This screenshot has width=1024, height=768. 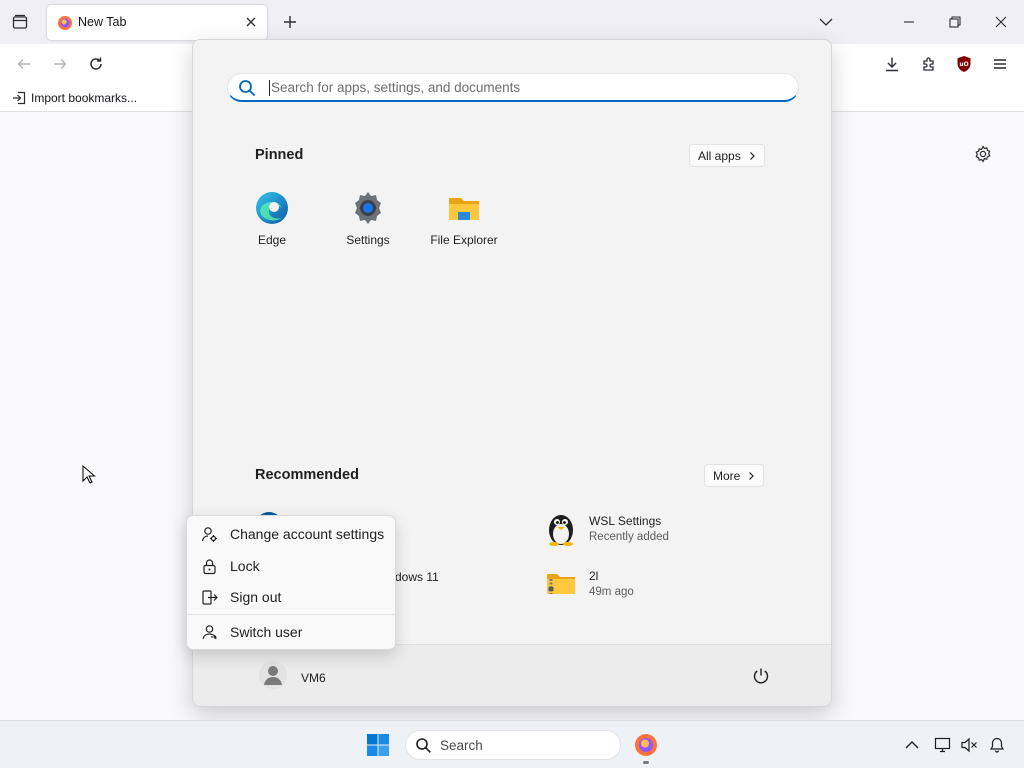 I want to click on firefox-favicon-icon, so click(x=65, y=23).